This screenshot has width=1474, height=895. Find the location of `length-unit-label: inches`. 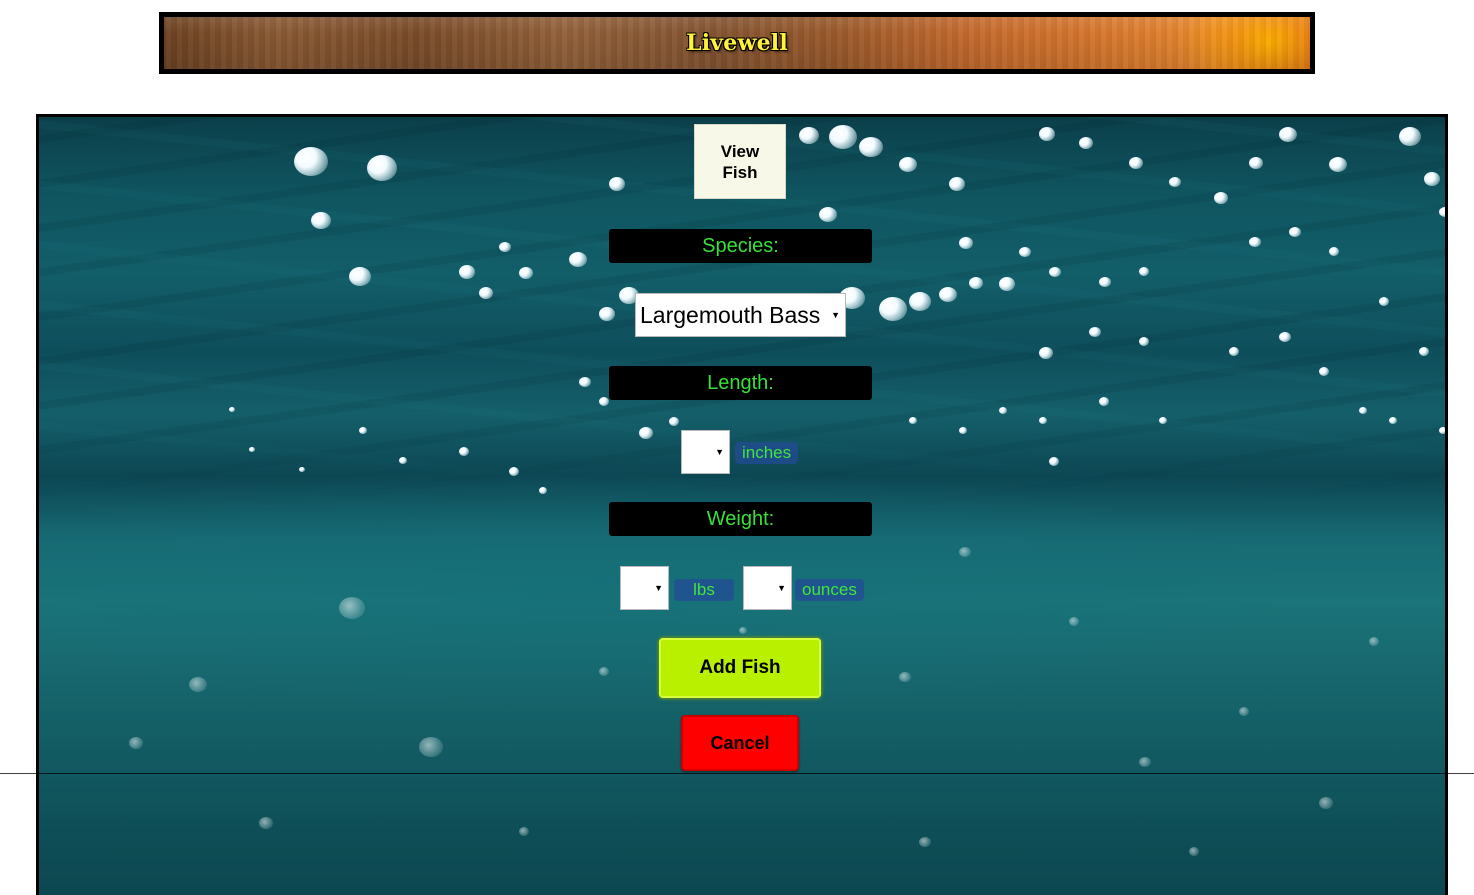

length-unit-label: inches is located at coordinates (767, 453).